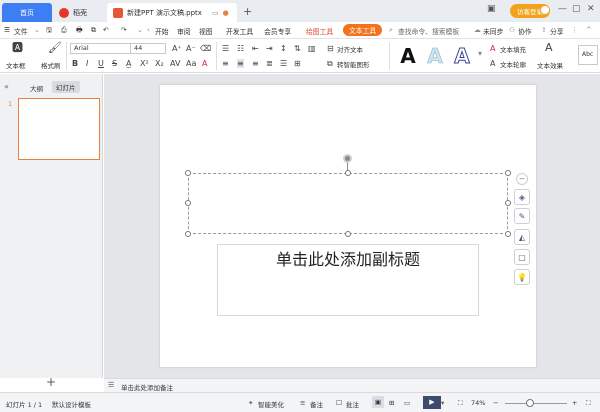  What do you see at coordinates (240, 63) in the screenshot?
I see `align-center-icon: ≡` at bounding box center [240, 63].